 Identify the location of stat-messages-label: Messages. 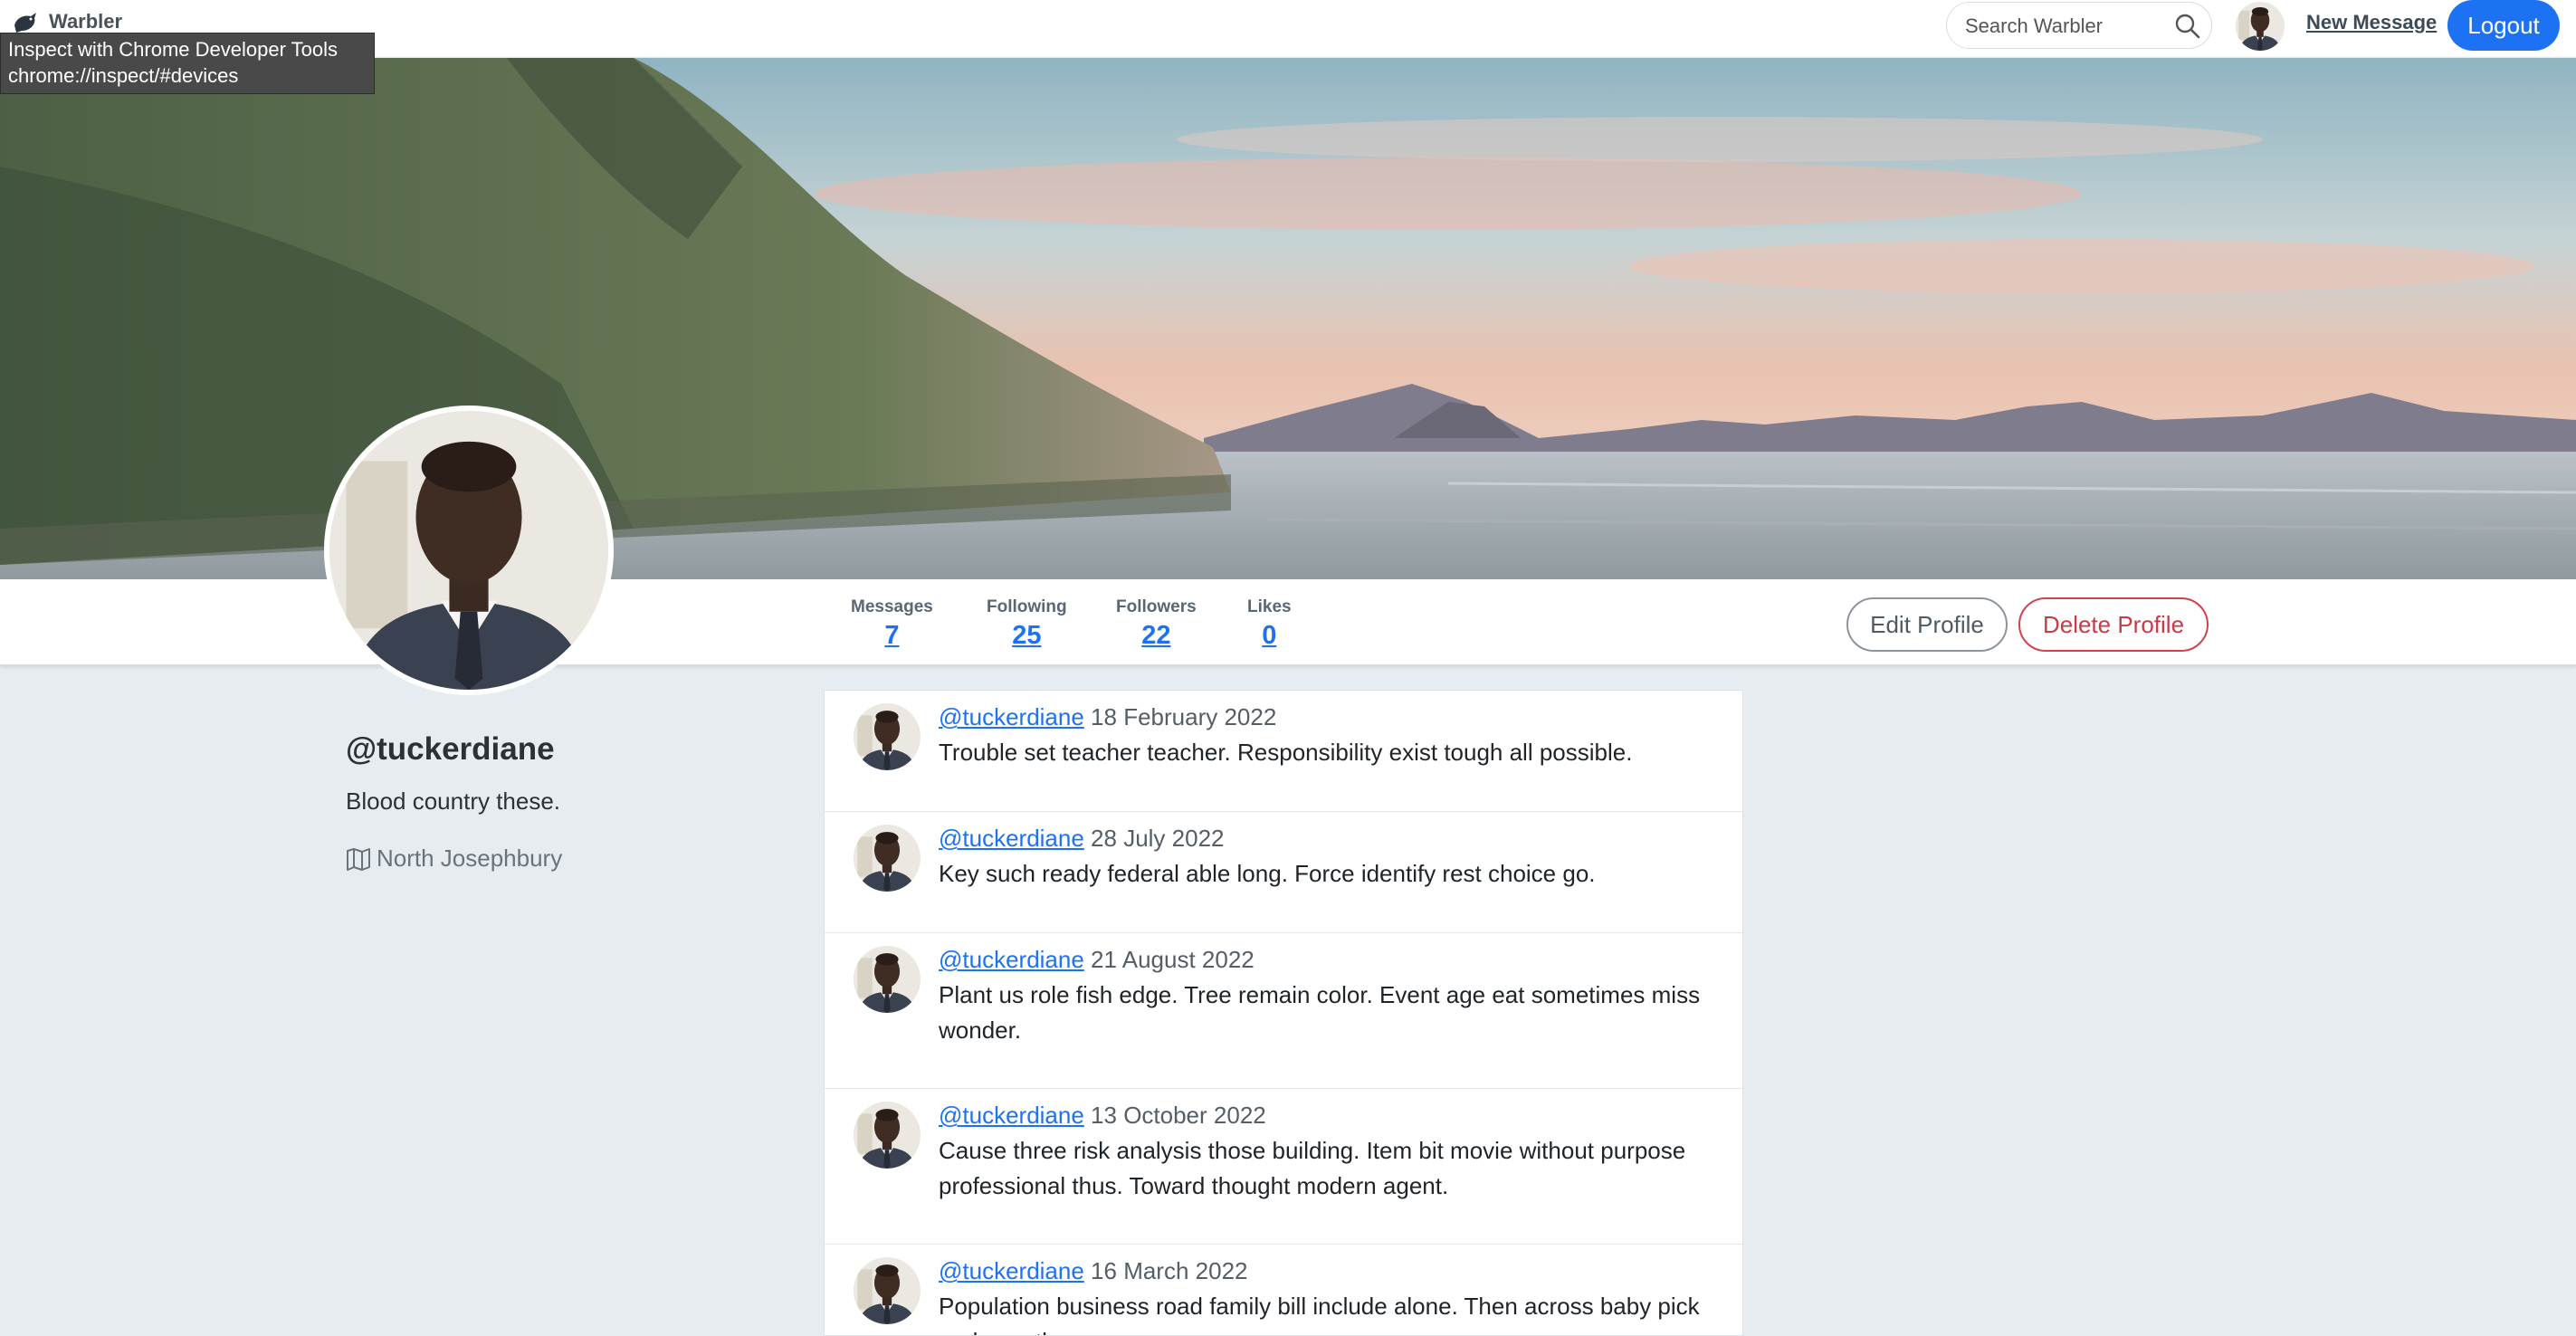
(892, 606).